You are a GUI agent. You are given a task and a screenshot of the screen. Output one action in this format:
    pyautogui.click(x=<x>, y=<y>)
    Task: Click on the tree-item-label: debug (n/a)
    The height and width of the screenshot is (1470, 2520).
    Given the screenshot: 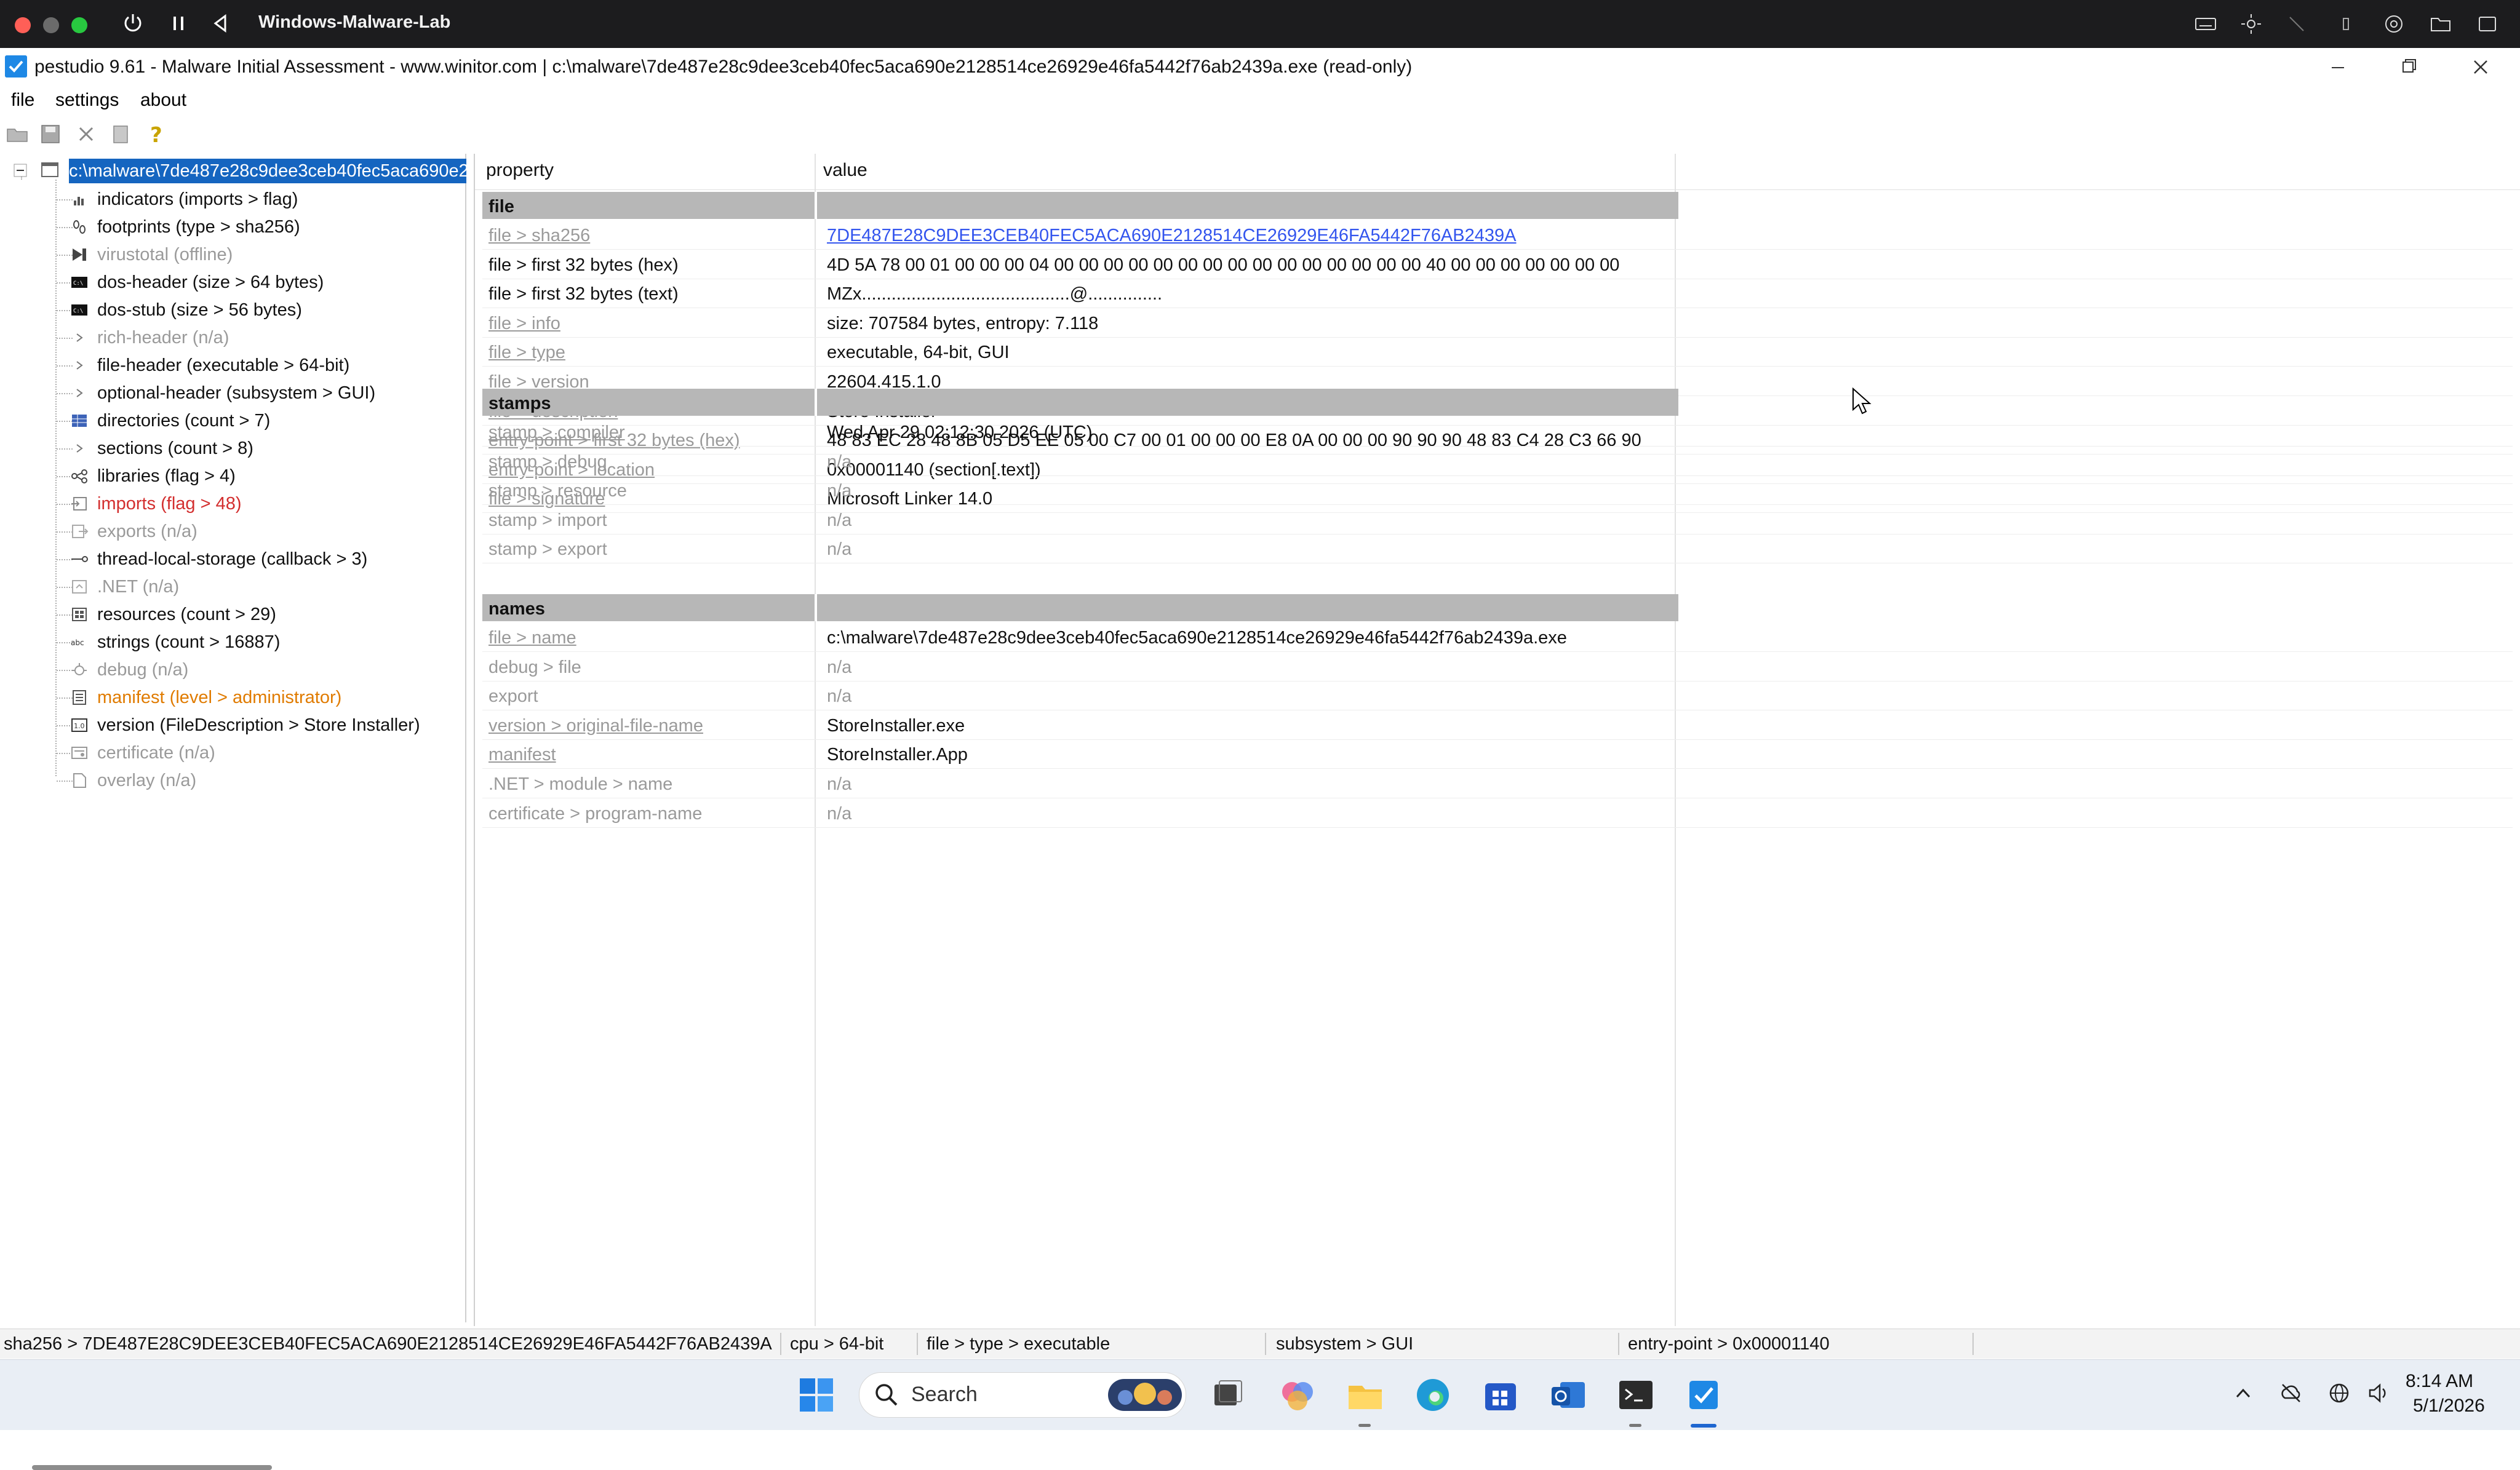 What is the action you would take?
    pyautogui.click(x=142, y=670)
    